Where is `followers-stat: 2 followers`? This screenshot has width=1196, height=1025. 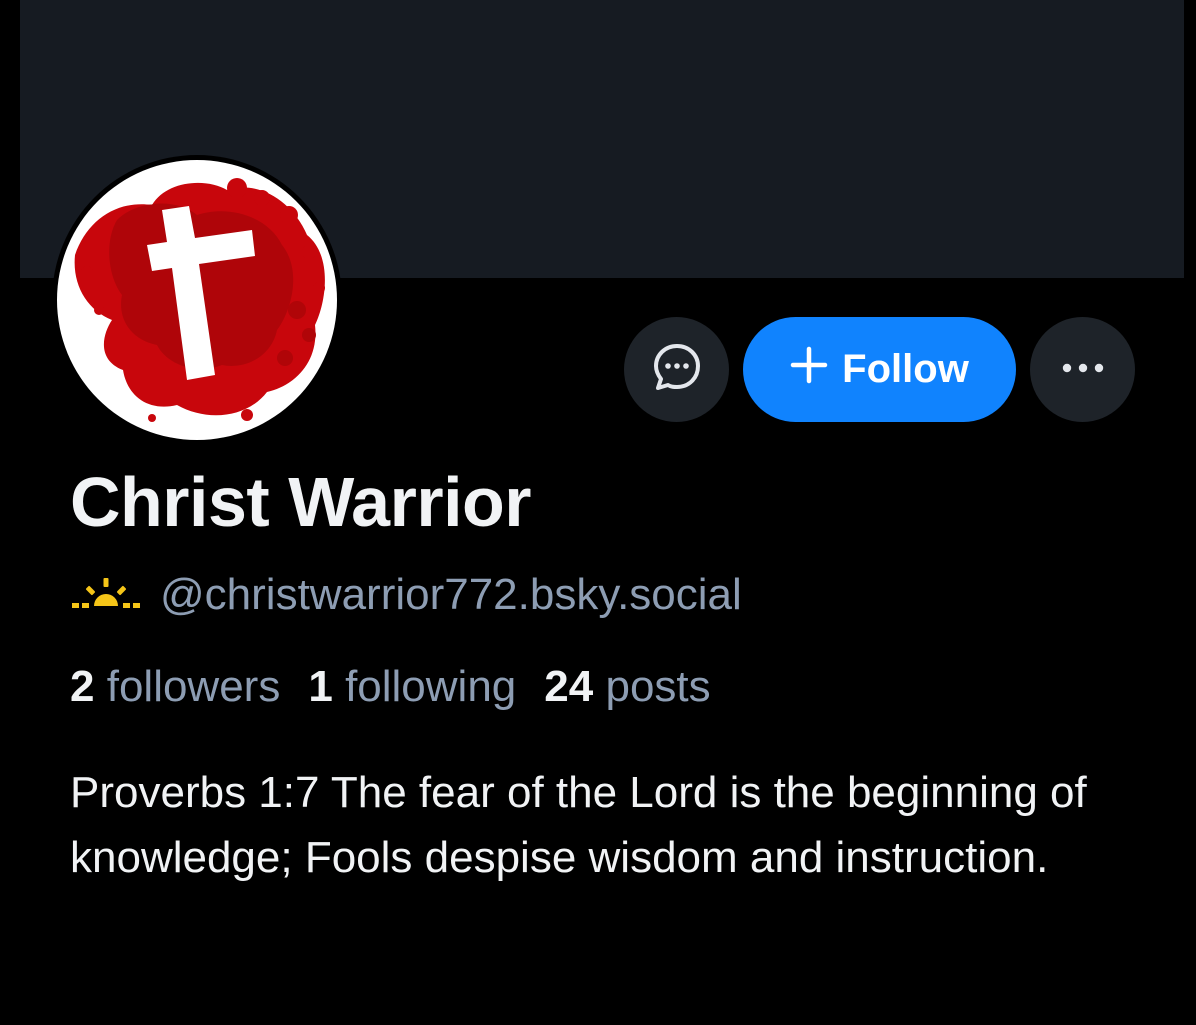
followers-stat: 2 followers is located at coordinates (175, 687).